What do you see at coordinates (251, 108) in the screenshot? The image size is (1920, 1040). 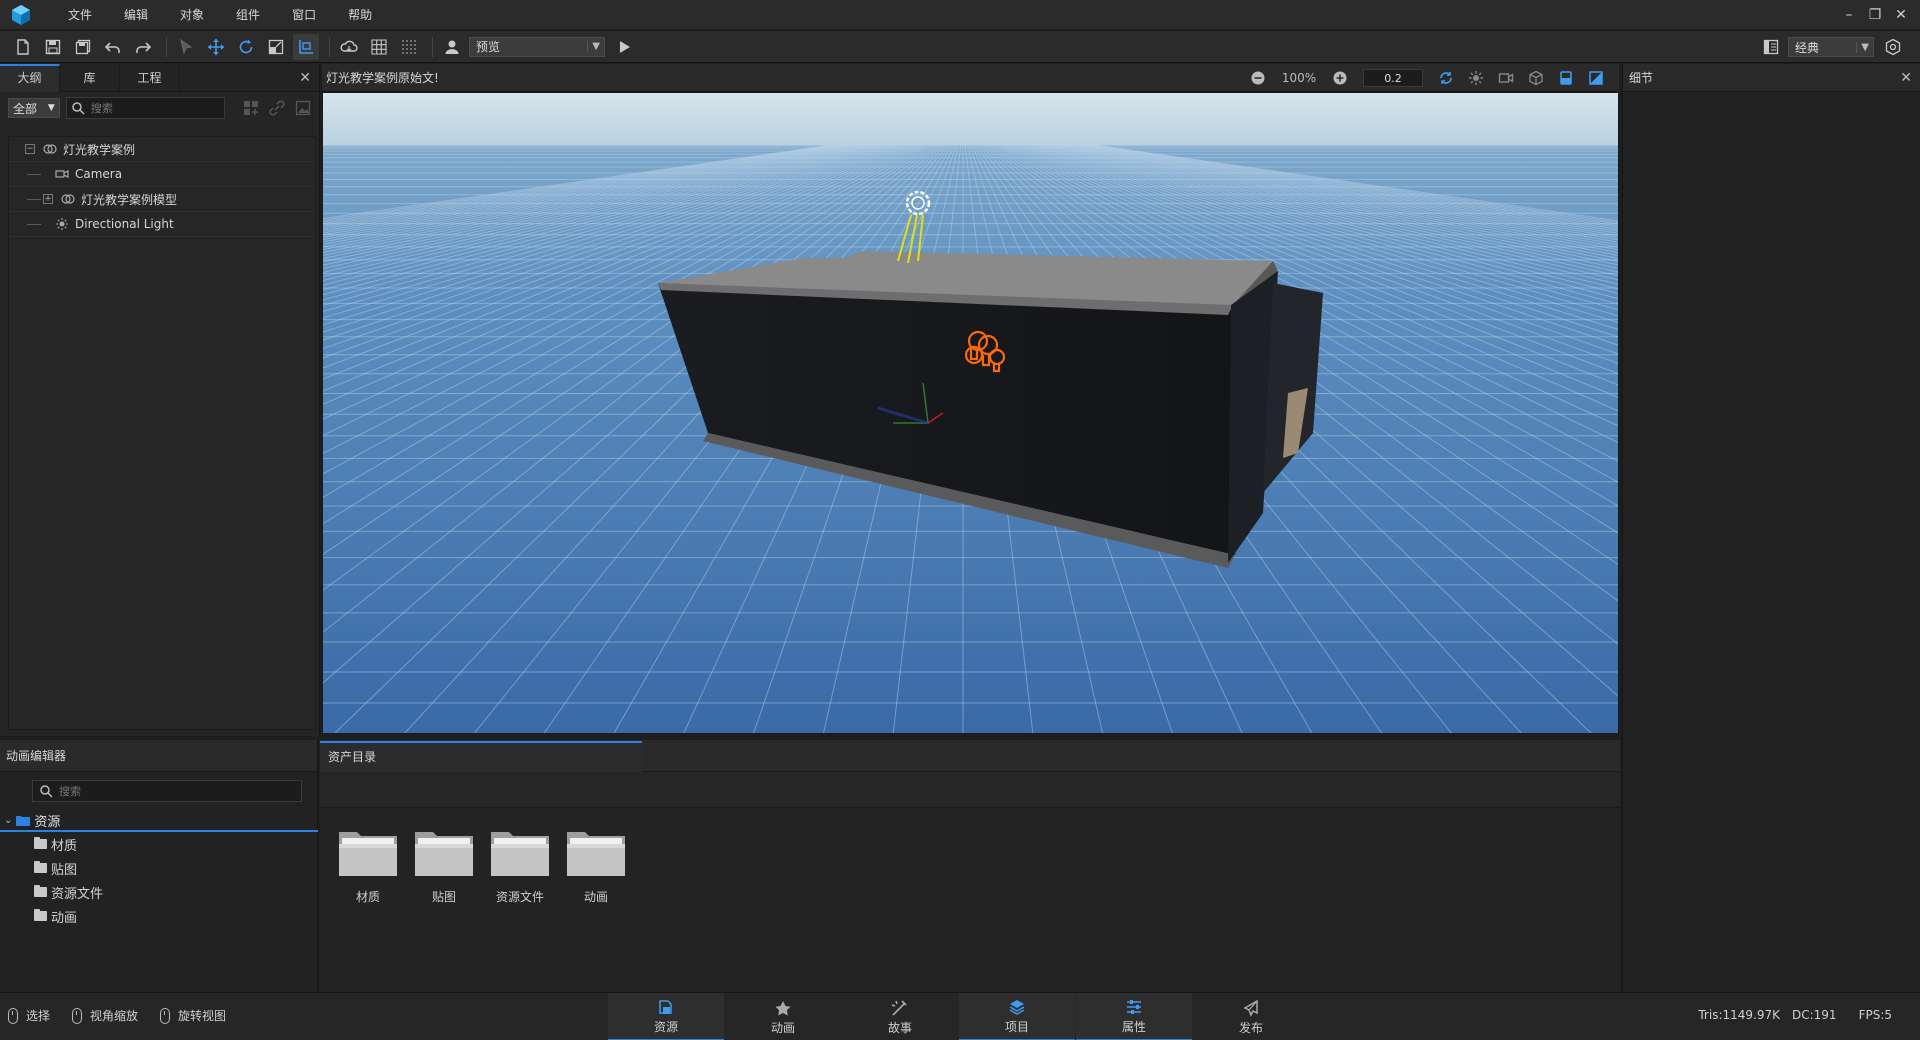 I see `add-group-icon` at bounding box center [251, 108].